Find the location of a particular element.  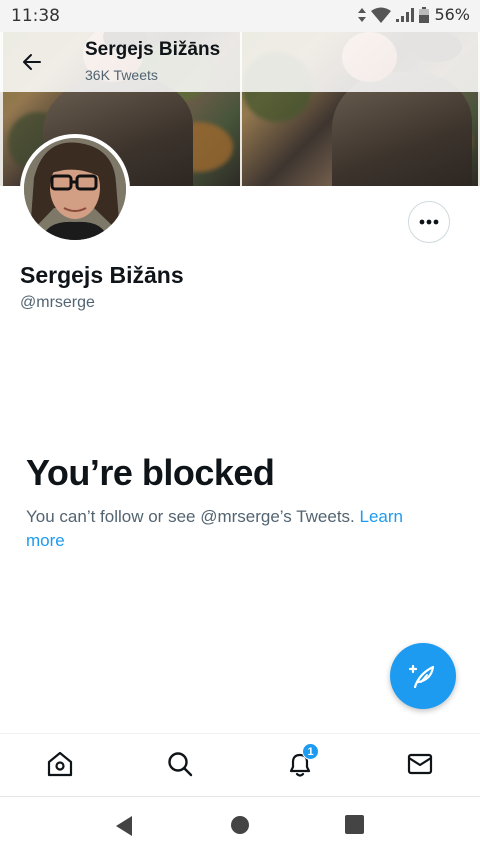

home-icon is located at coordinates (60, 764).